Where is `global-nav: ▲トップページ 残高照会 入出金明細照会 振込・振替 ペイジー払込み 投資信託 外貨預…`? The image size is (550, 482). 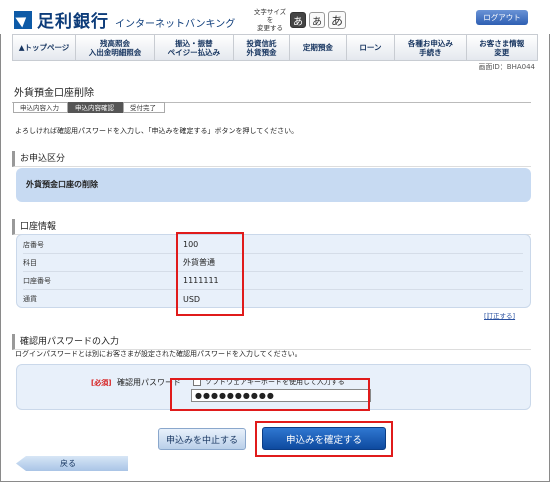 global-nav: ▲トップページ 残高照会 入出金明細照会 振込・振替 ペイジー払込み 投資信託 外貨預… is located at coordinates (275, 47).